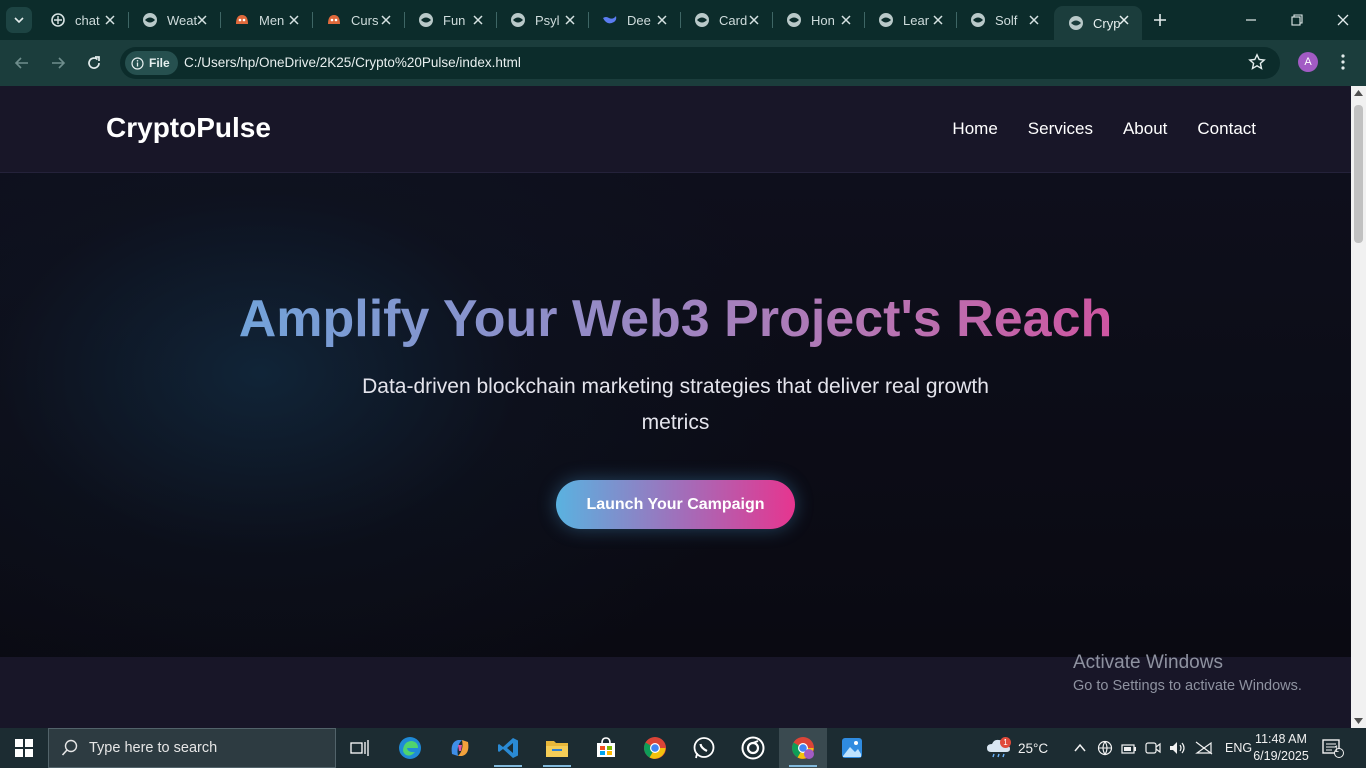 The width and height of the screenshot is (1366, 768). I want to click on tab-title: Solf, so click(1006, 20).